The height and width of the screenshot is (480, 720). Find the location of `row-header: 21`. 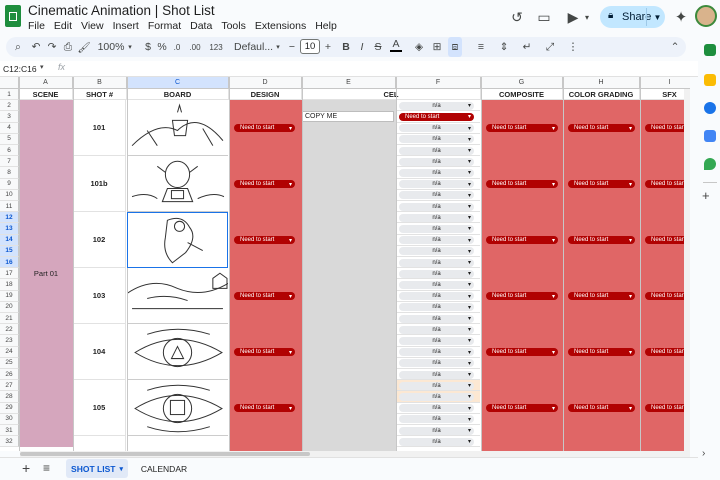

row-header: 21 is located at coordinates (9, 319).